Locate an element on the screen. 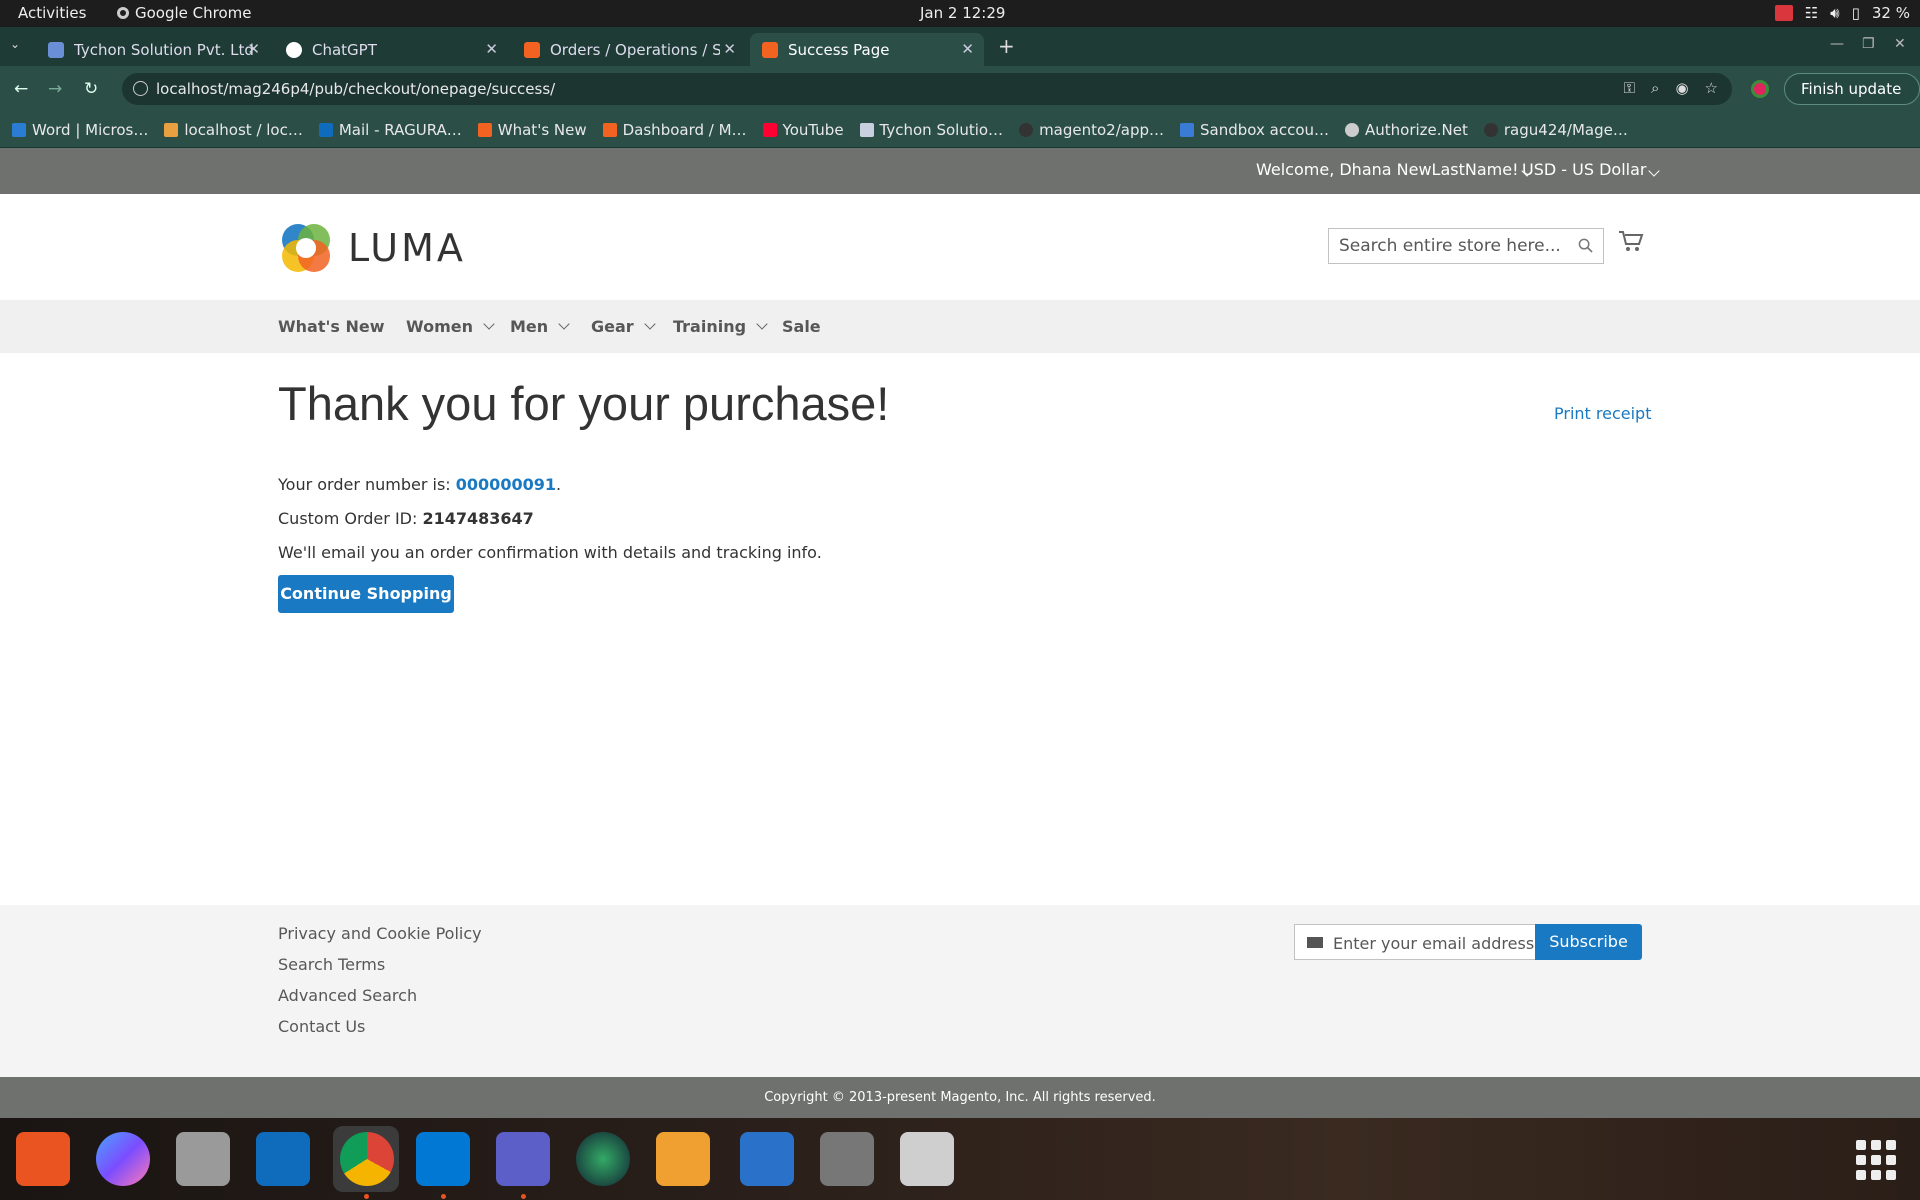 Image resolution: width=1920 pixels, height=1200 pixels. custom-order-line: Custom Order ID: 2147483647 is located at coordinates (406, 518).